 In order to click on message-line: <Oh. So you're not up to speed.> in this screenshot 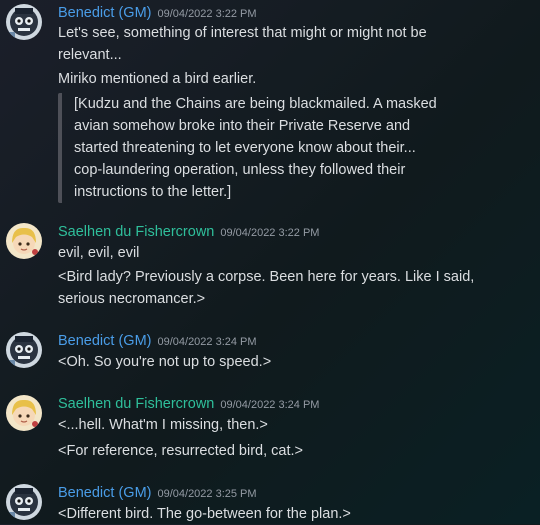, I will do `click(165, 362)`.